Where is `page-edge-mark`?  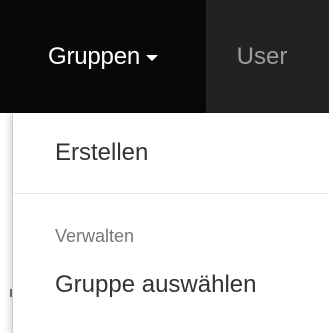
page-edge-mark is located at coordinates (11, 293).